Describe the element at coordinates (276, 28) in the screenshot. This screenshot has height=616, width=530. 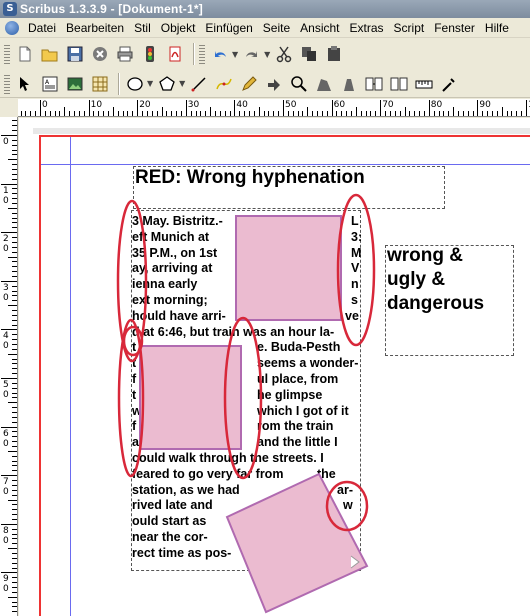
I see `menu-seite: Seite` at that location.